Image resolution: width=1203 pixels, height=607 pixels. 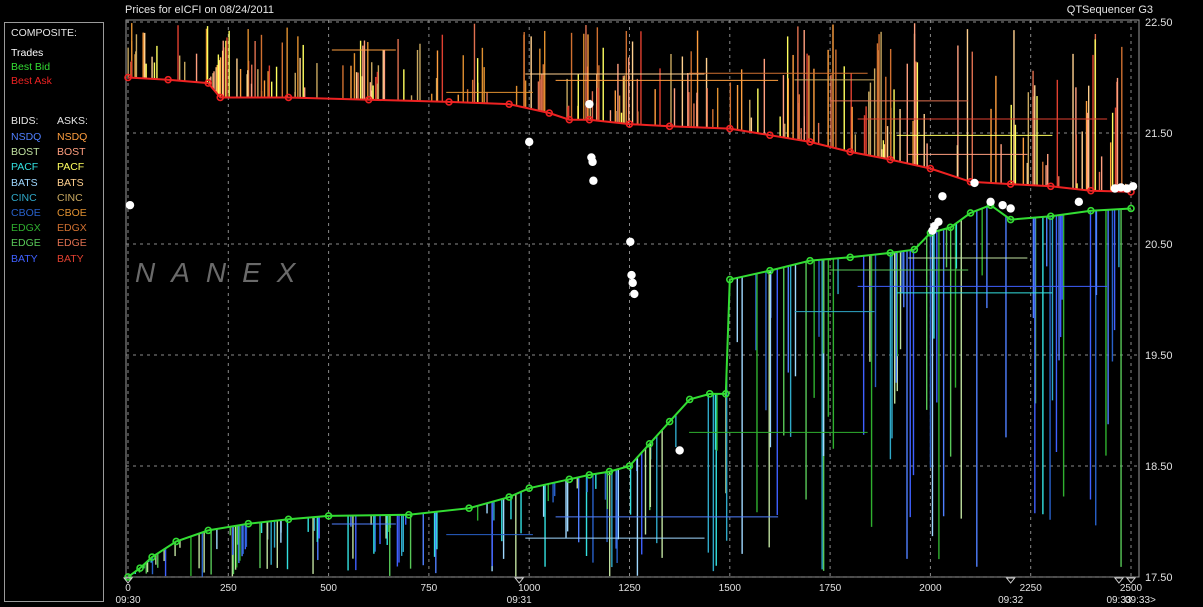 What do you see at coordinates (1159, 467) in the screenshot?
I see `y-tick-label: 18.50` at bounding box center [1159, 467].